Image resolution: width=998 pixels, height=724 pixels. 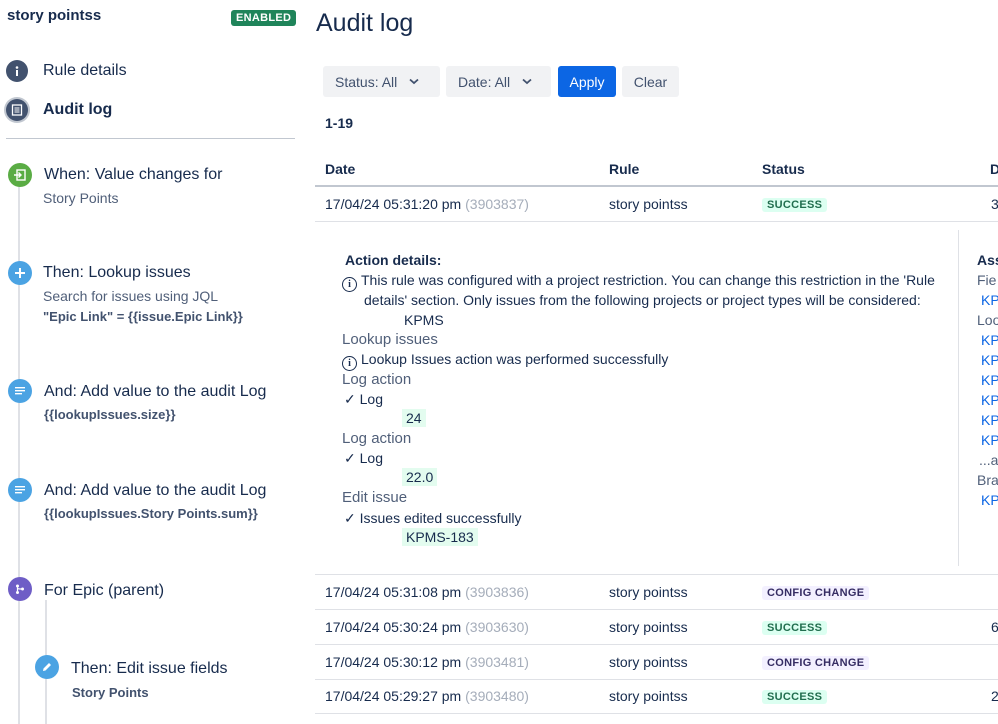 What do you see at coordinates (497, 627) in the screenshot?
I see `execution-id: (3903630)` at bounding box center [497, 627].